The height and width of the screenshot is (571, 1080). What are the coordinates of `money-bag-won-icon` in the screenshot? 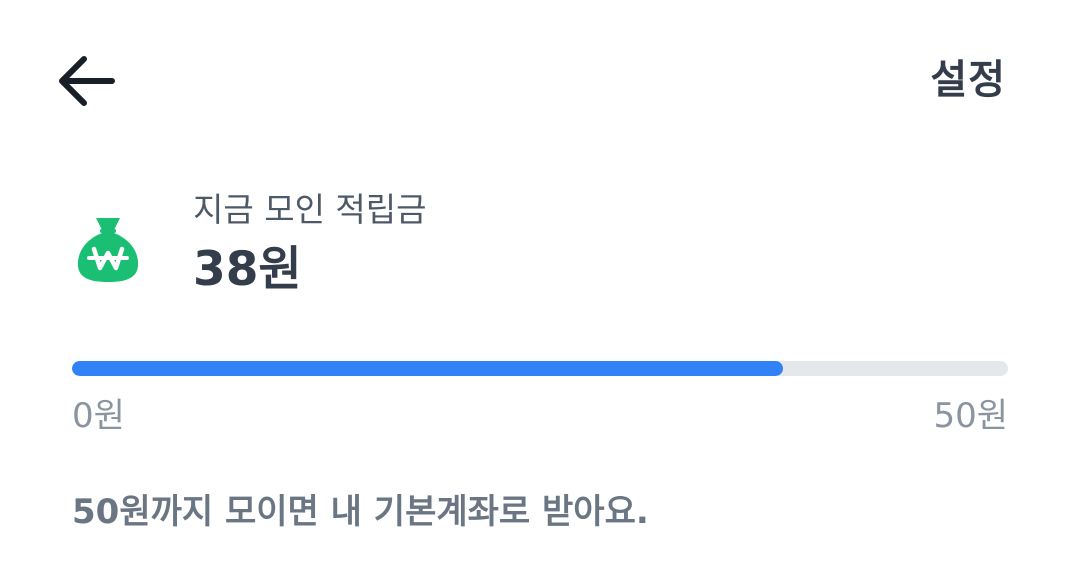 It's located at (108, 250).